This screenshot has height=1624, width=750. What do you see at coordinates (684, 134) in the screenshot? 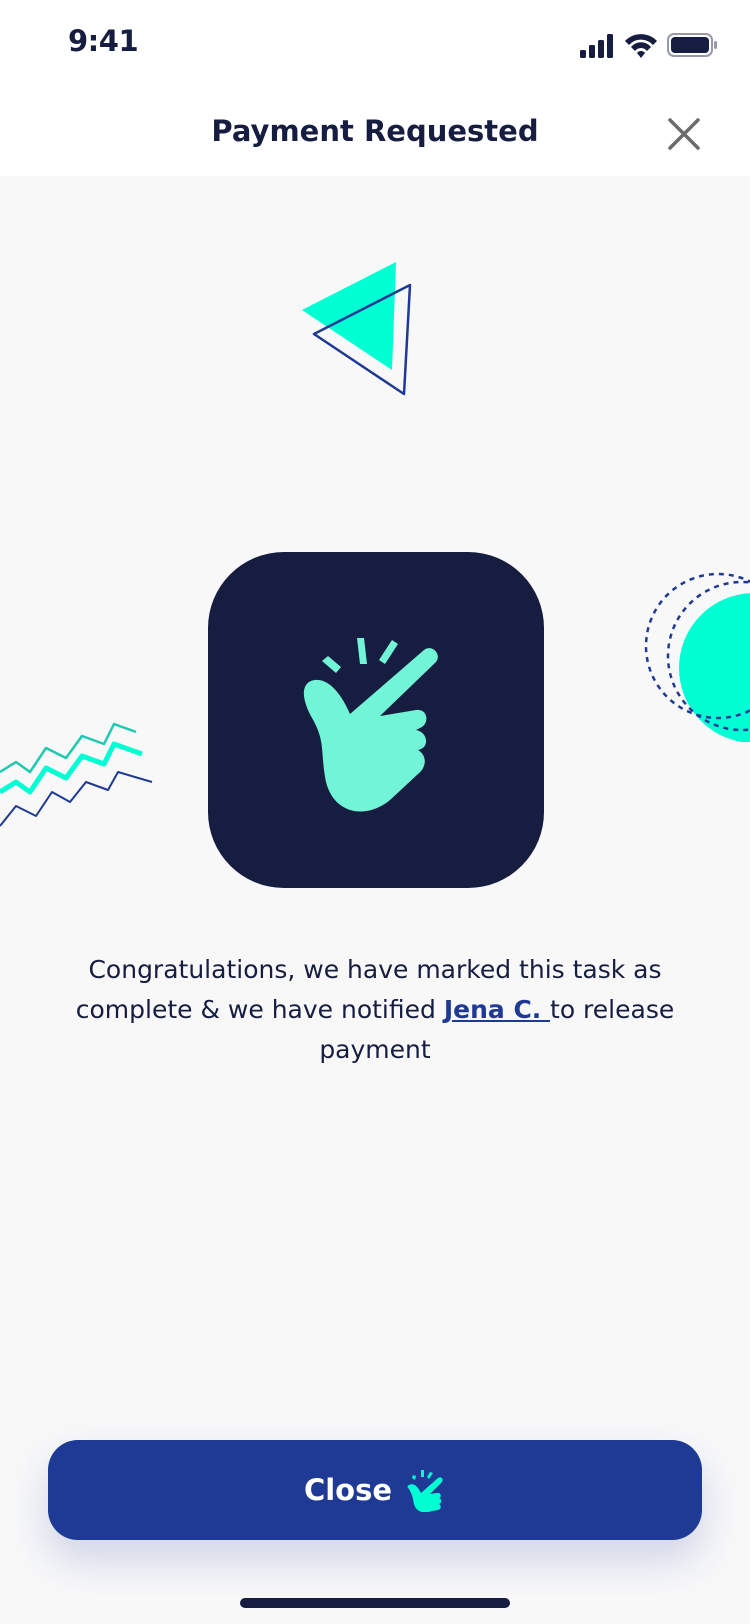
I see `close-icon` at bounding box center [684, 134].